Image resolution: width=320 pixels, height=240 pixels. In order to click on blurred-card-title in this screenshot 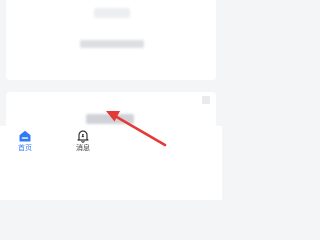, I will do `click(110, 119)`.